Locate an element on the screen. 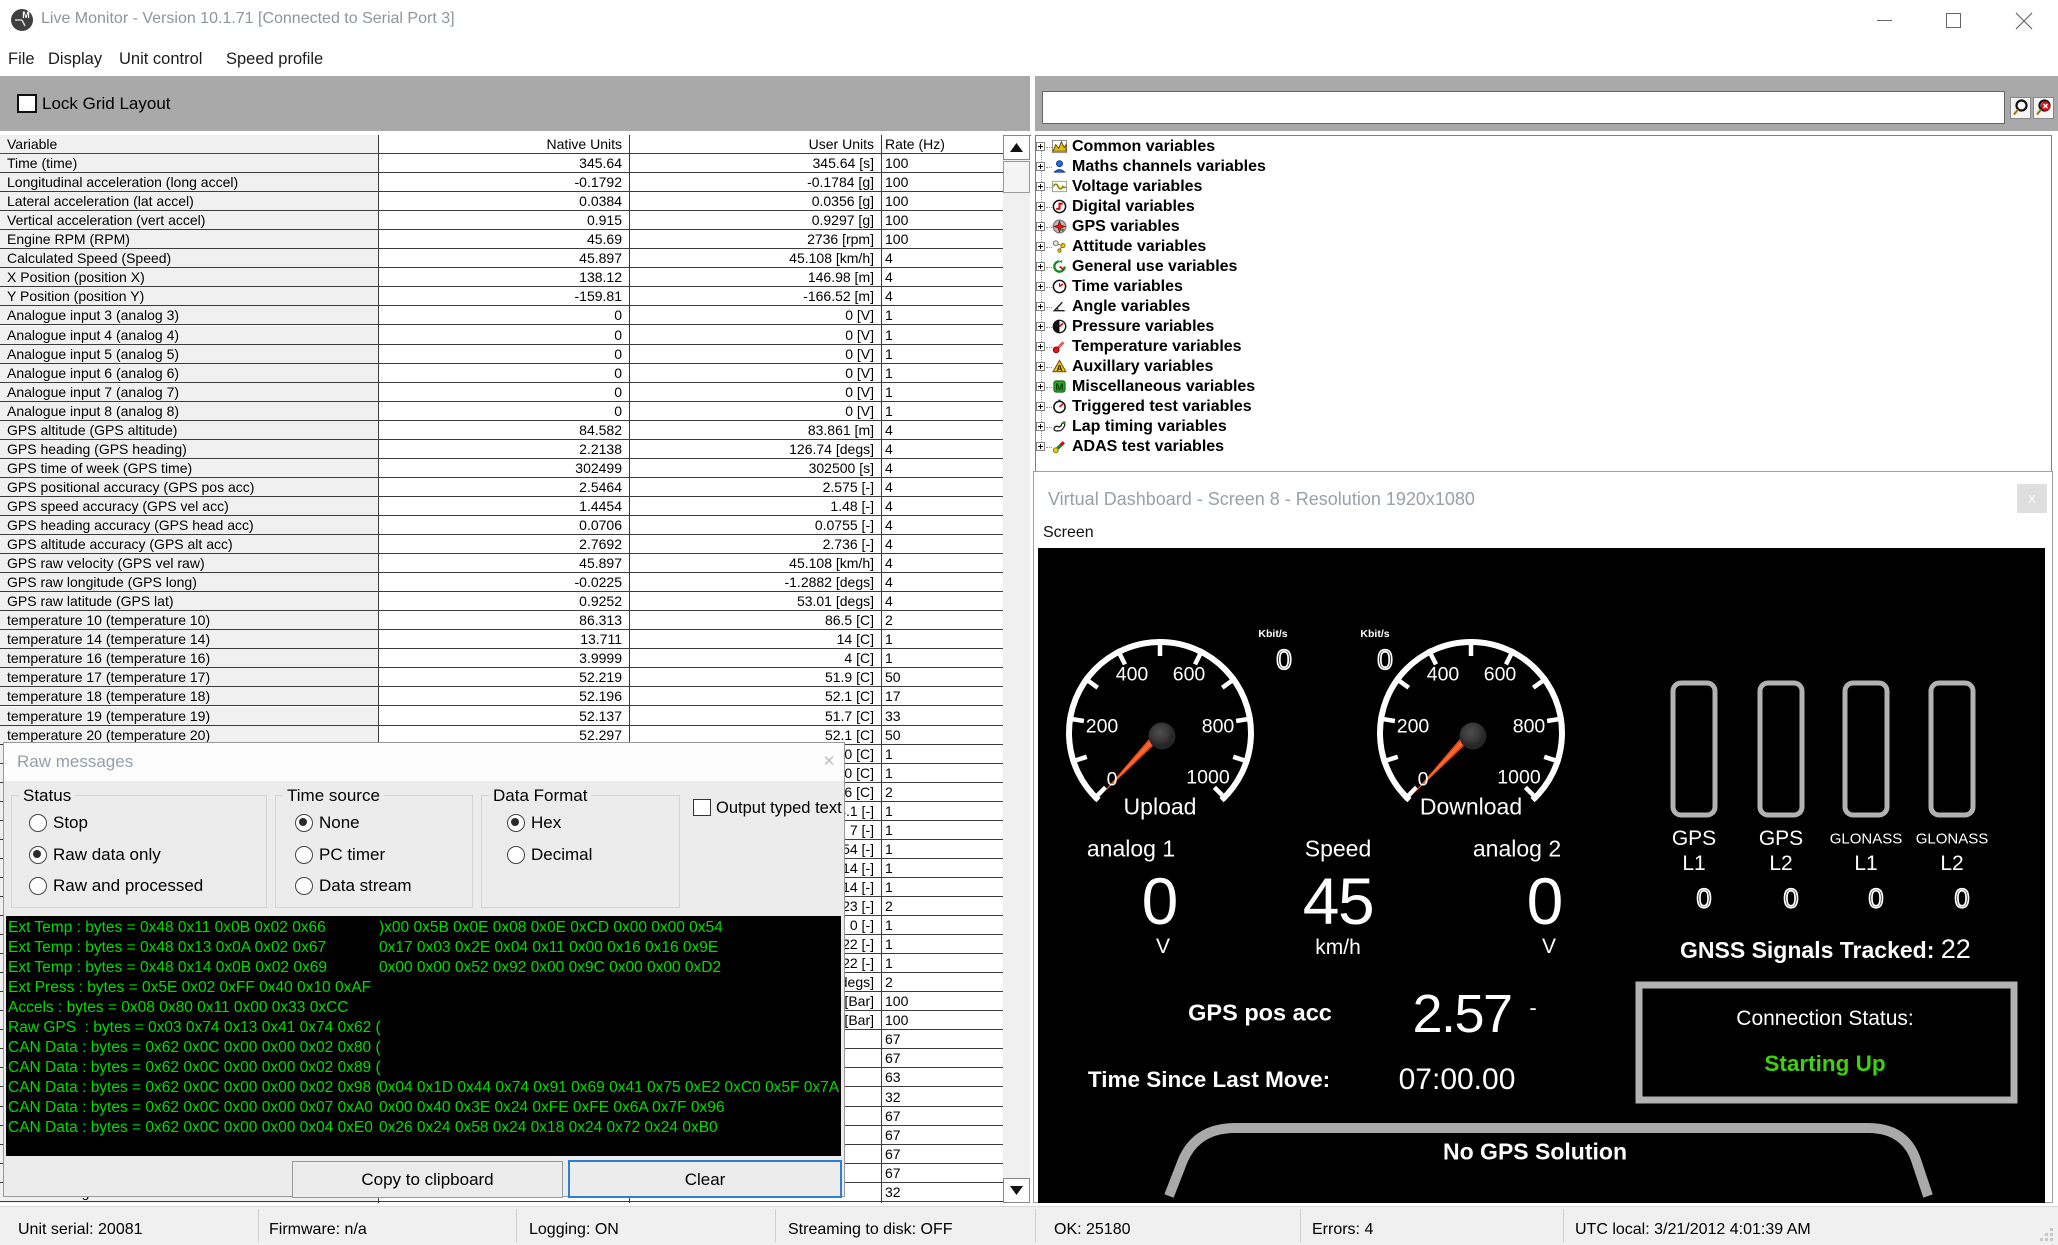  svg-text: A is located at coordinates (1059, 367).